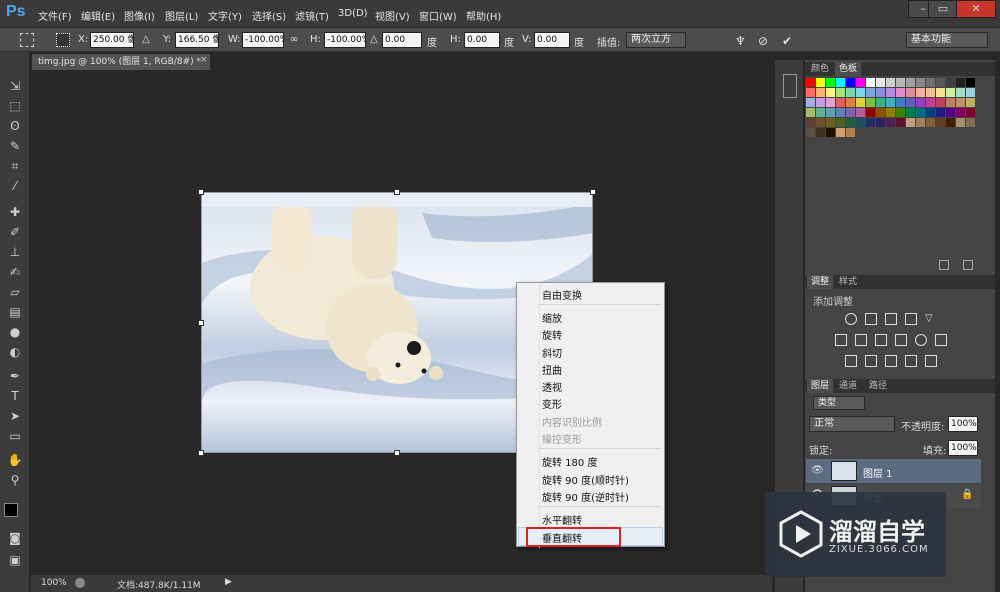 The width and height of the screenshot is (1000, 592). Describe the element at coordinates (15, 126) in the screenshot. I see `lasso-tool-icon: ʘ` at that location.